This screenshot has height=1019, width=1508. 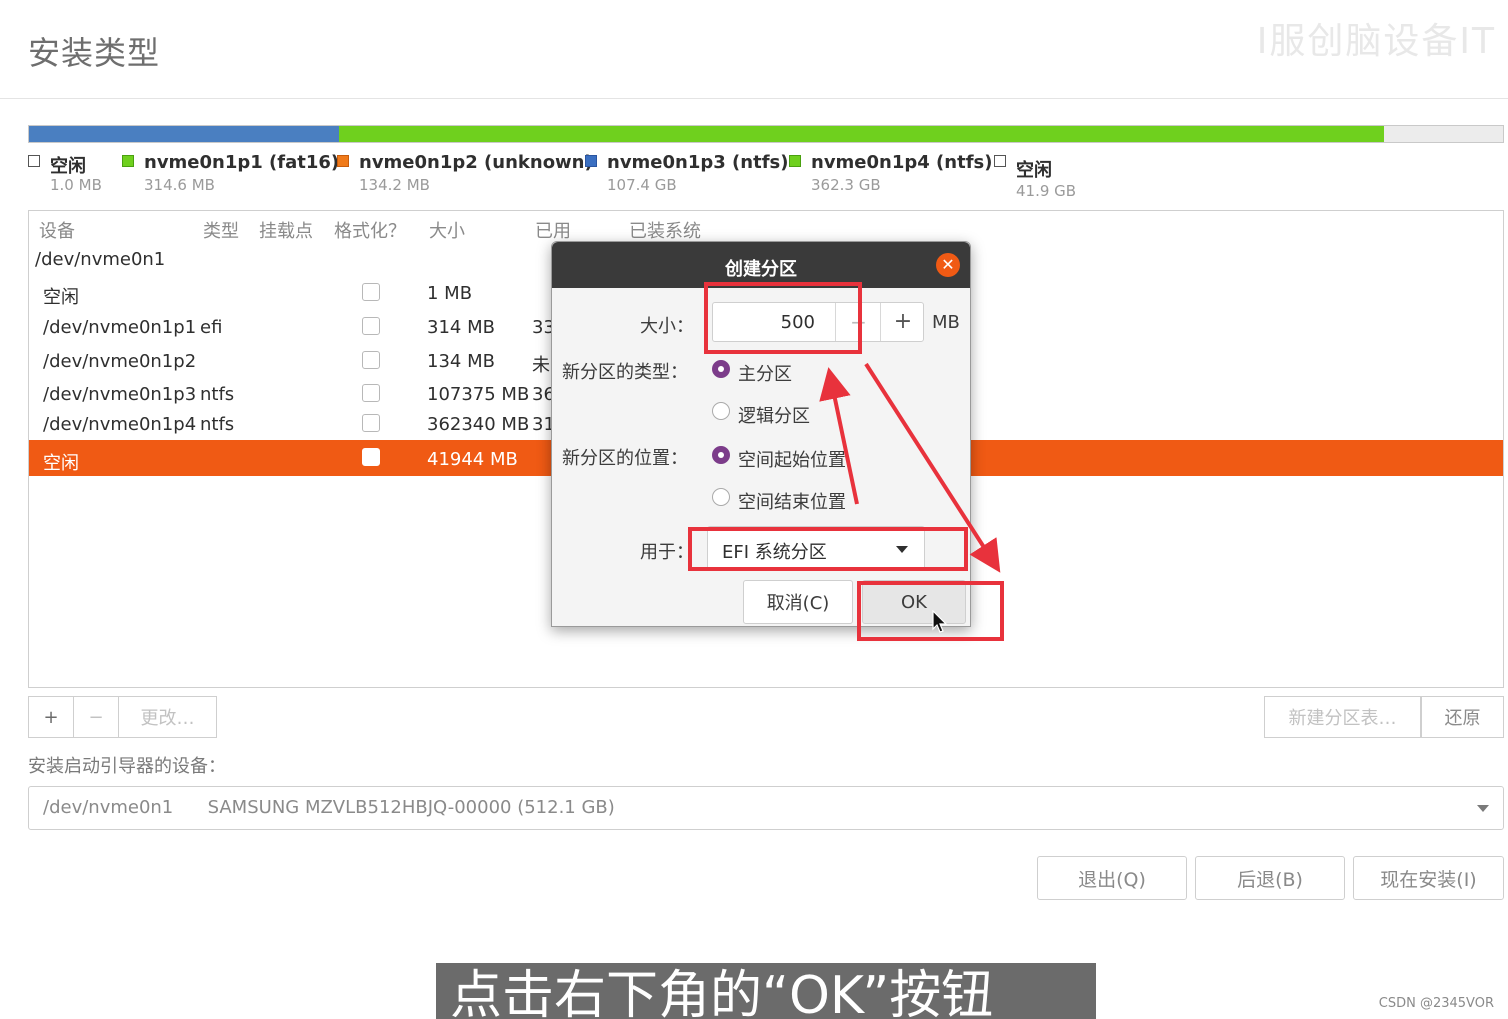 I want to click on credit-watermark: CSDN @2345VOR, so click(x=1436, y=1003).